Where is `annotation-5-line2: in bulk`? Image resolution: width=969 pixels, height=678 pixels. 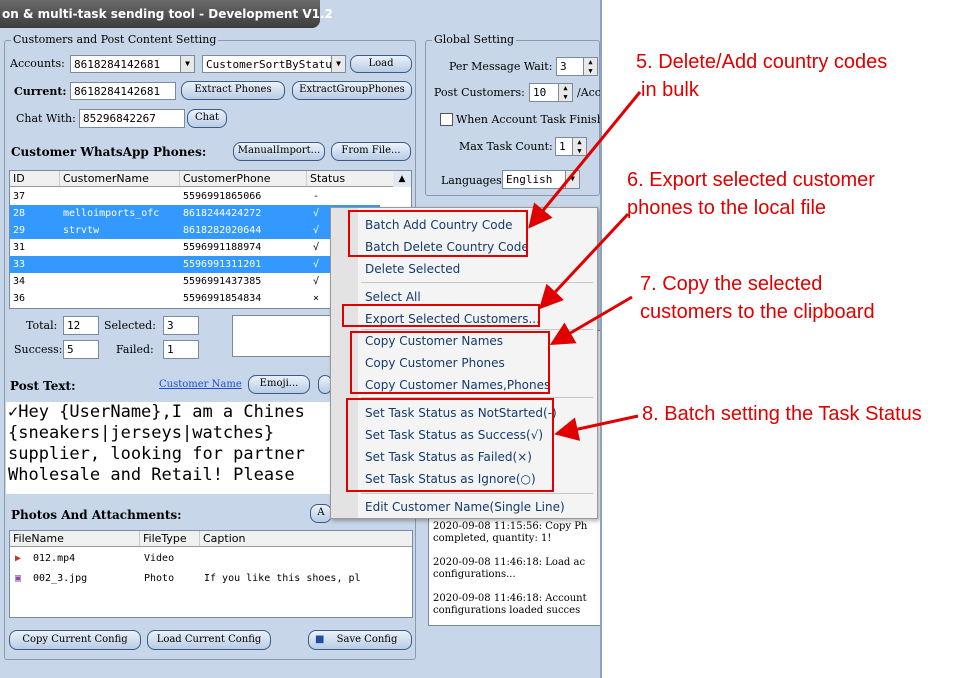
annotation-5-line2: in bulk is located at coordinates (670, 90).